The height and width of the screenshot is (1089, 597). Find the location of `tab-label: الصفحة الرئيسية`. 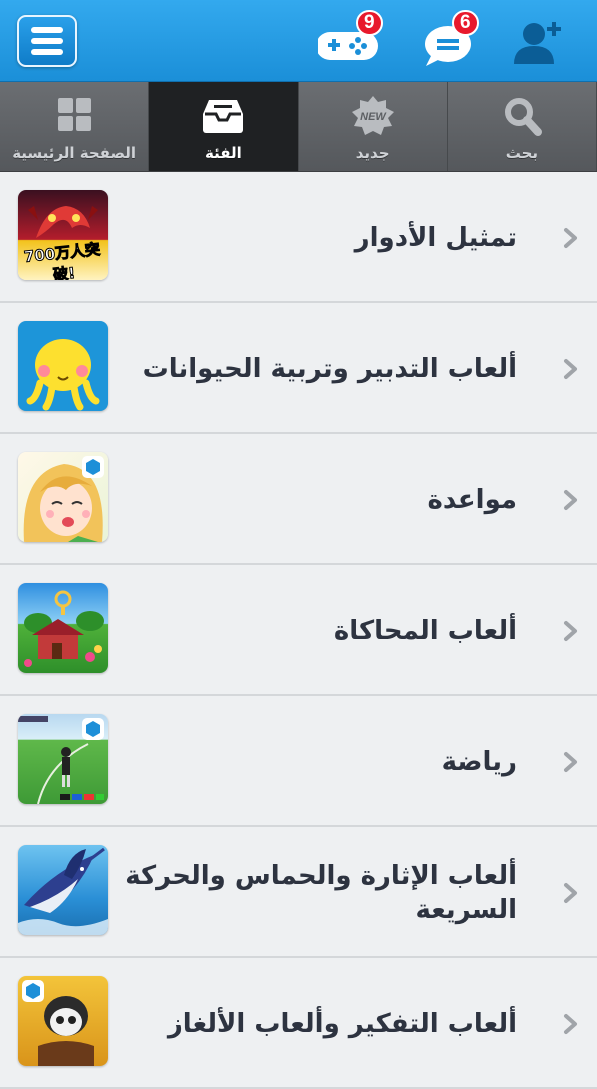

tab-label: الصفحة الرئيسية is located at coordinates (74, 153).